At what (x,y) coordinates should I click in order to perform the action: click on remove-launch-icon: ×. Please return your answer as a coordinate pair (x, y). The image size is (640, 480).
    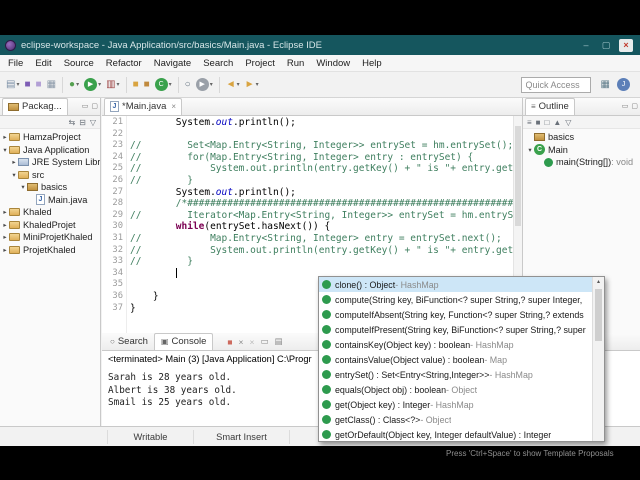
    Looking at the image, I should click on (241, 342).